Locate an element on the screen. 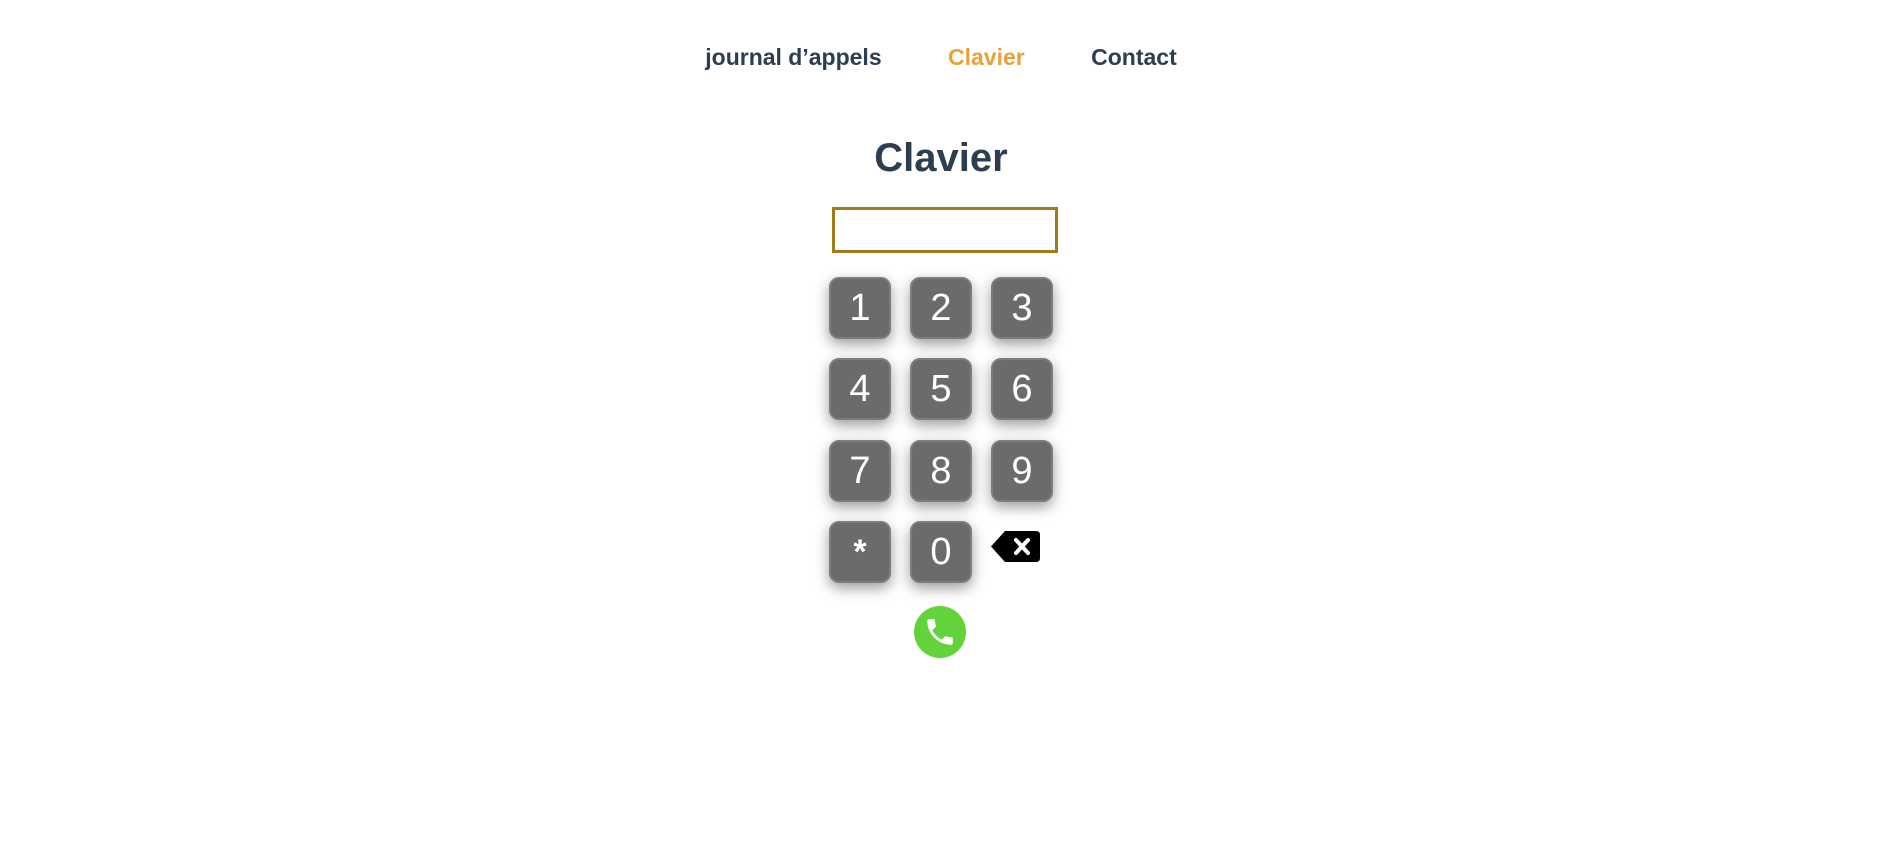 This screenshot has height=867, width=1882. nav-item-contact: Contact is located at coordinates (1134, 57).